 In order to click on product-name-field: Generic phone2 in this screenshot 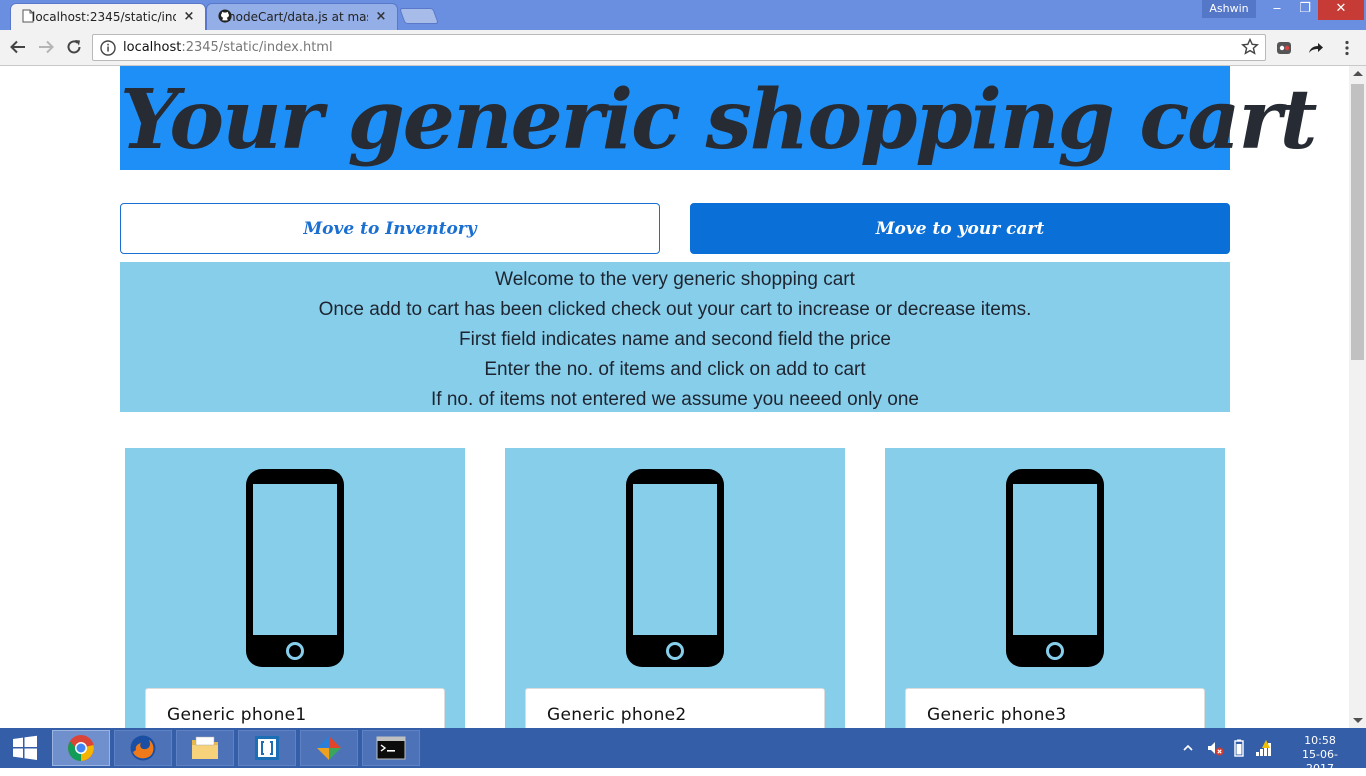, I will do `click(675, 708)`.